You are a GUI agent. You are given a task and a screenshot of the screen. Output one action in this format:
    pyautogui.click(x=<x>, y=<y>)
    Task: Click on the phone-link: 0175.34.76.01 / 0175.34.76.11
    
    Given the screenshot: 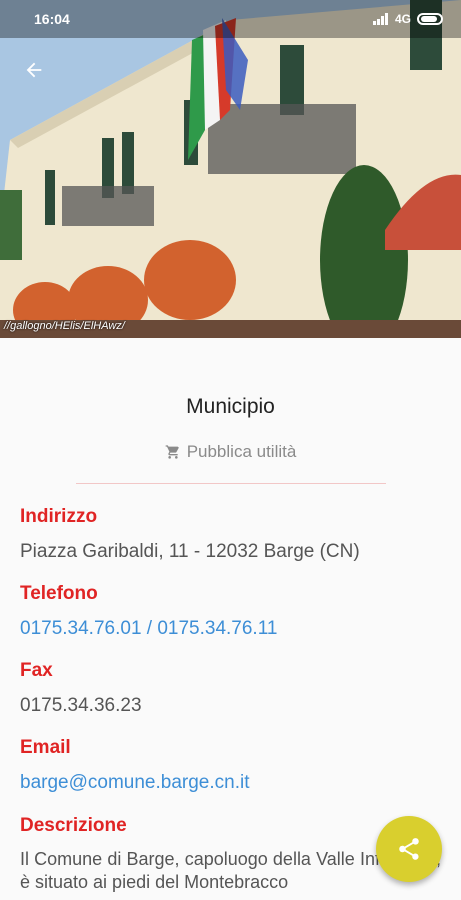 What is the action you would take?
    pyautogui.click(x=148, y=629)
    